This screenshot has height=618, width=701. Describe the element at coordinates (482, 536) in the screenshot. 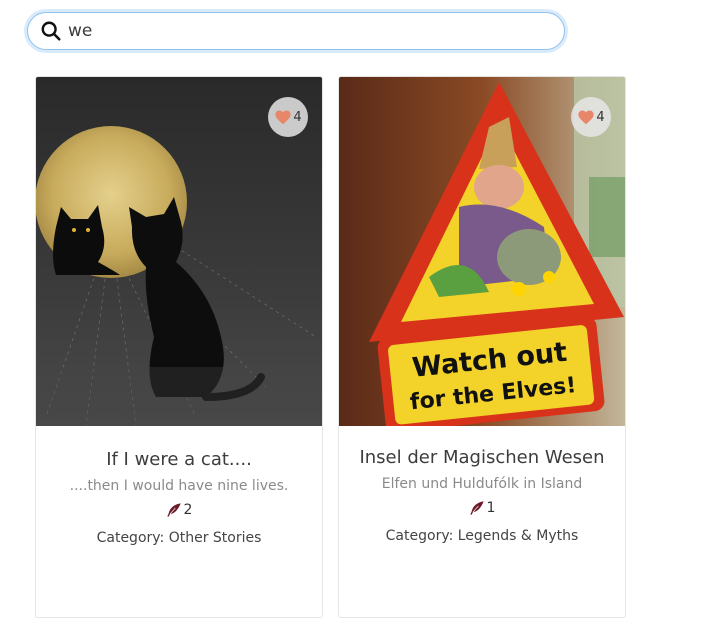

I see `story-category: Category: Legends & Myths` at that location.